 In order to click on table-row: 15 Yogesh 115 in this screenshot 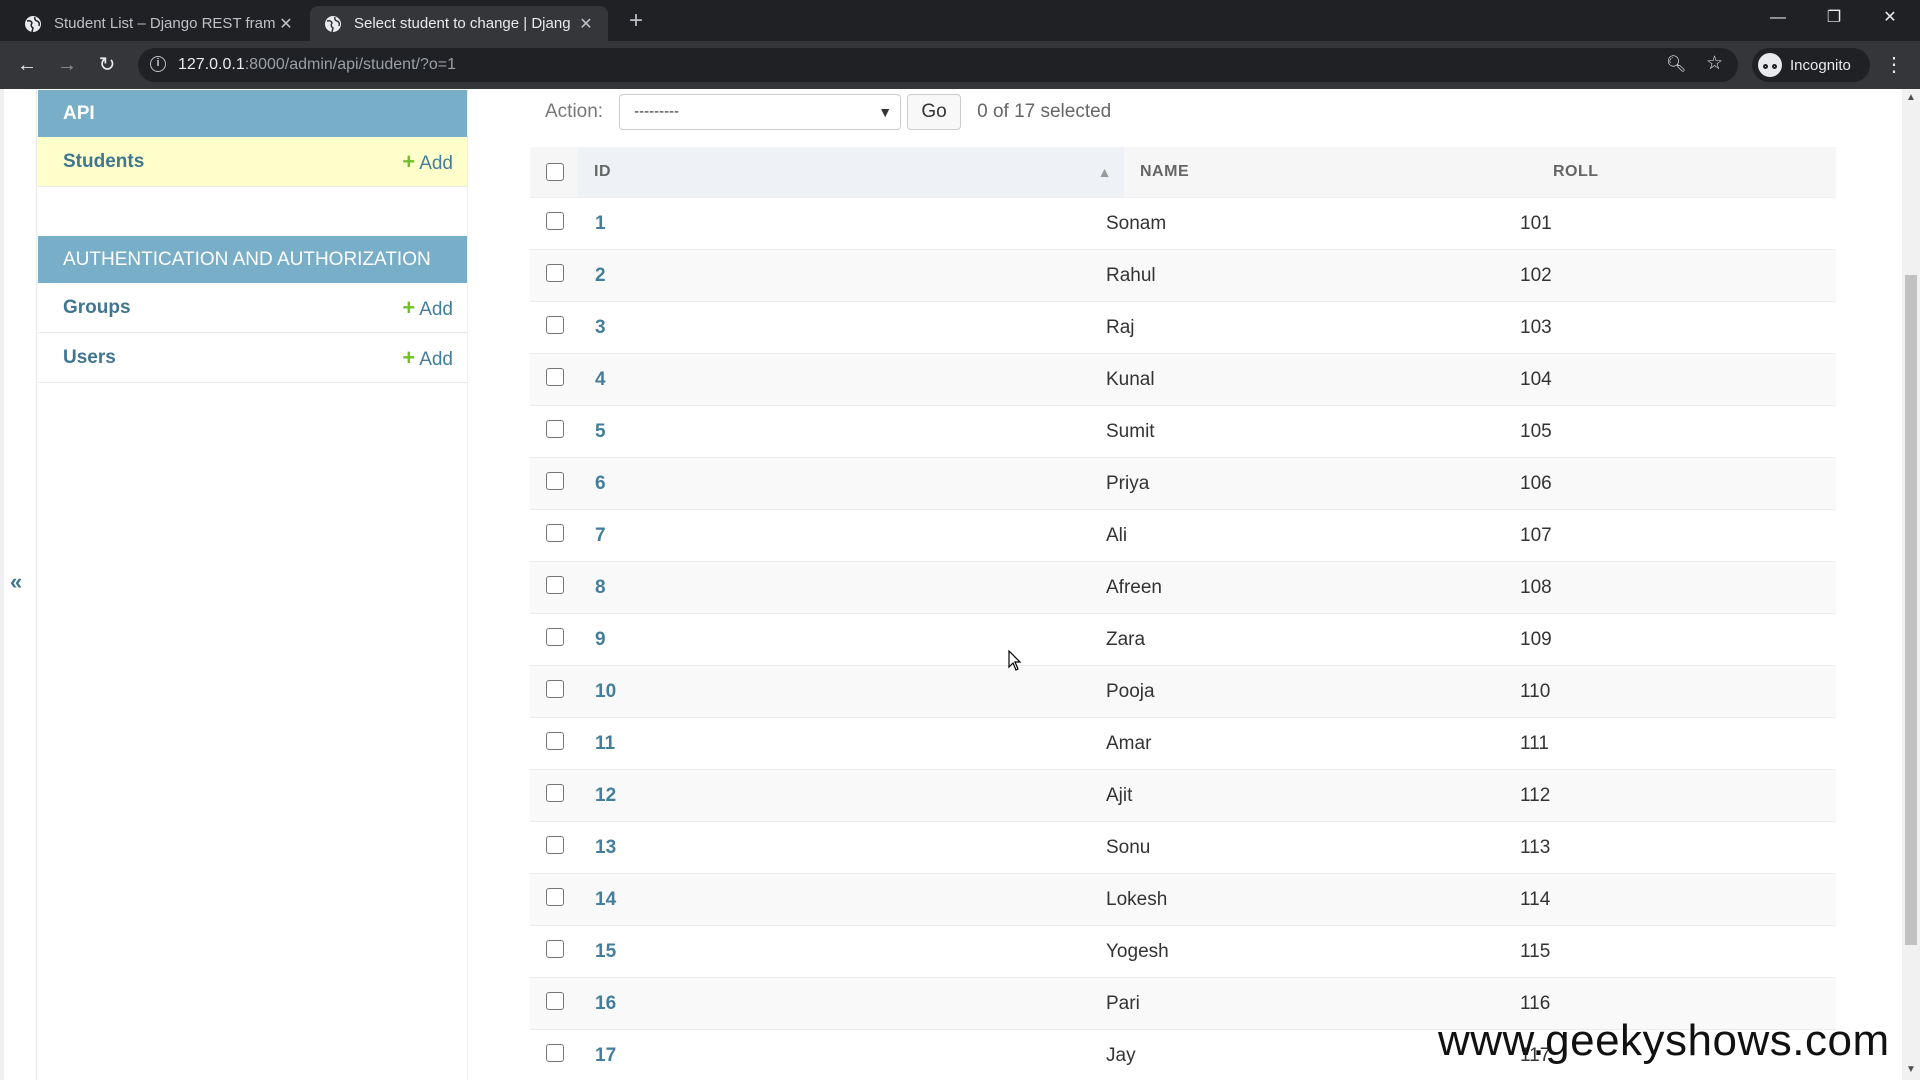, I will do `click(1183, 952)`.